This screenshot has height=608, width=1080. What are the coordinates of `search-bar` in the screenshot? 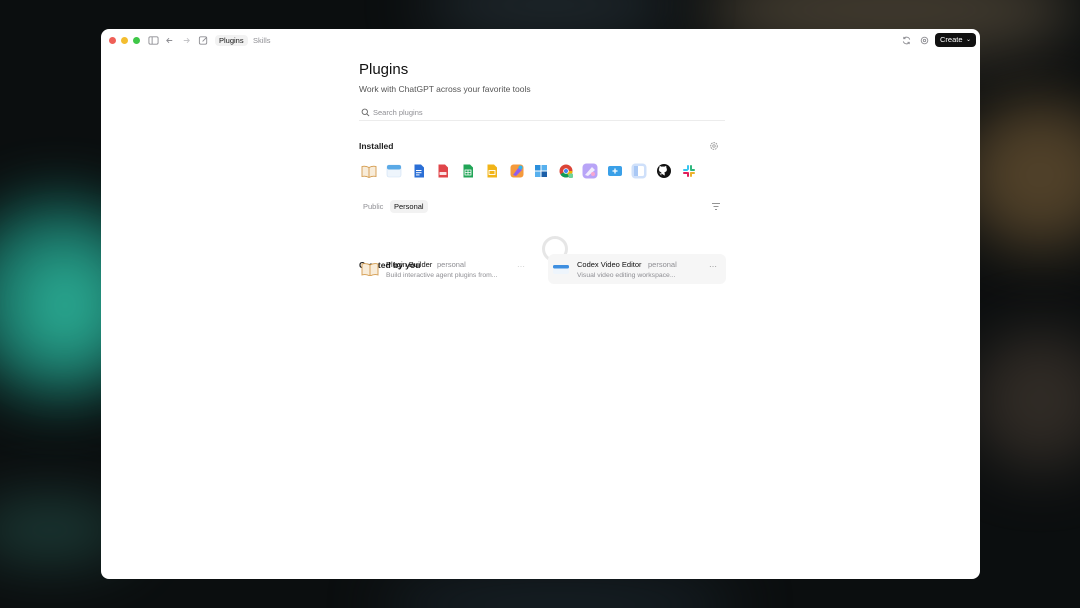 It's located at (542, 113).